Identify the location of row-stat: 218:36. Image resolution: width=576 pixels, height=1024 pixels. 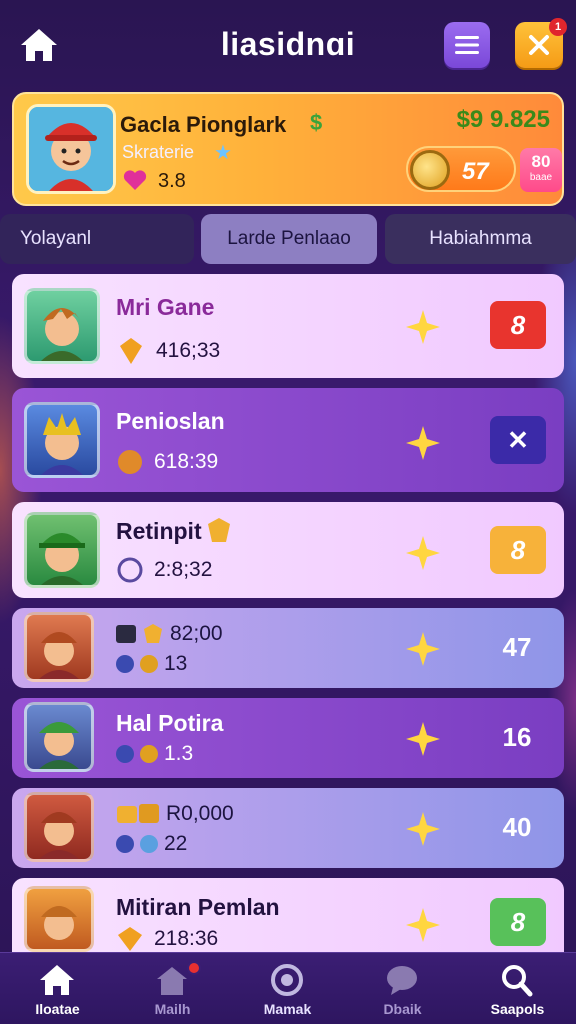
(167, 939).